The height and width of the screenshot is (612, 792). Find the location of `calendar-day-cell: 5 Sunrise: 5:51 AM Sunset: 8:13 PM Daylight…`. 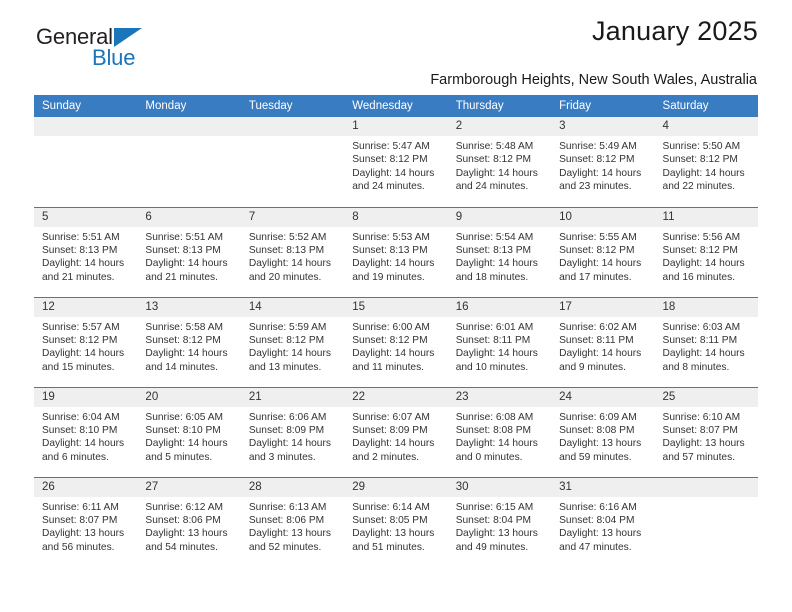

calendar-day-cell: 5 Sunrise: 5:51 AM Sunset: 8:13 PM Daylight… is located at coordinates (86, 250).